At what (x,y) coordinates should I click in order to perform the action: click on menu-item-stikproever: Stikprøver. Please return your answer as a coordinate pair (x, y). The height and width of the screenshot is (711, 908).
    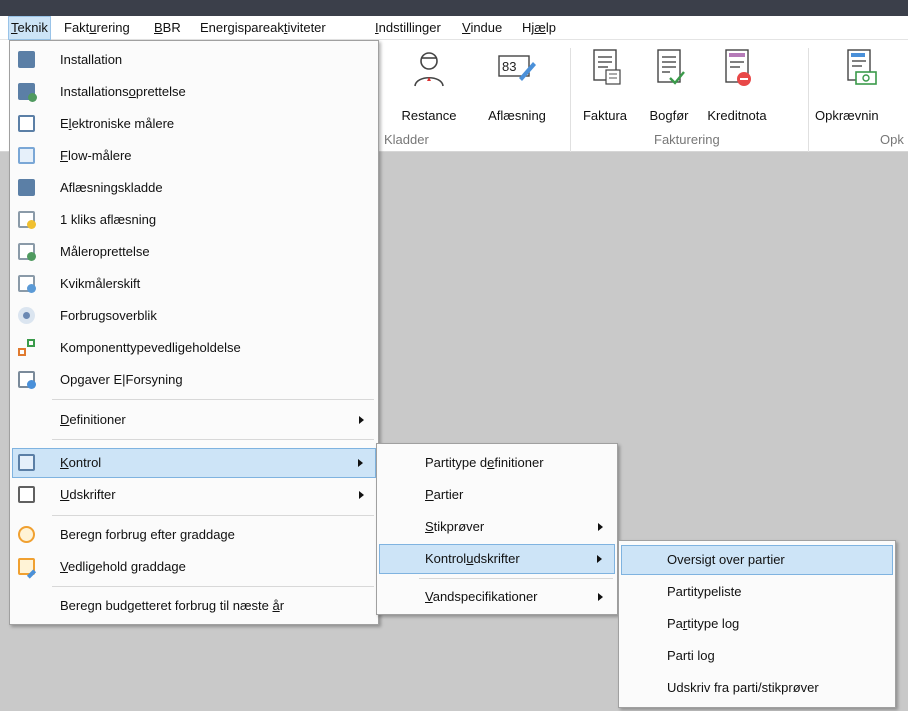
    Looking at the image, I should click on (497, 527).